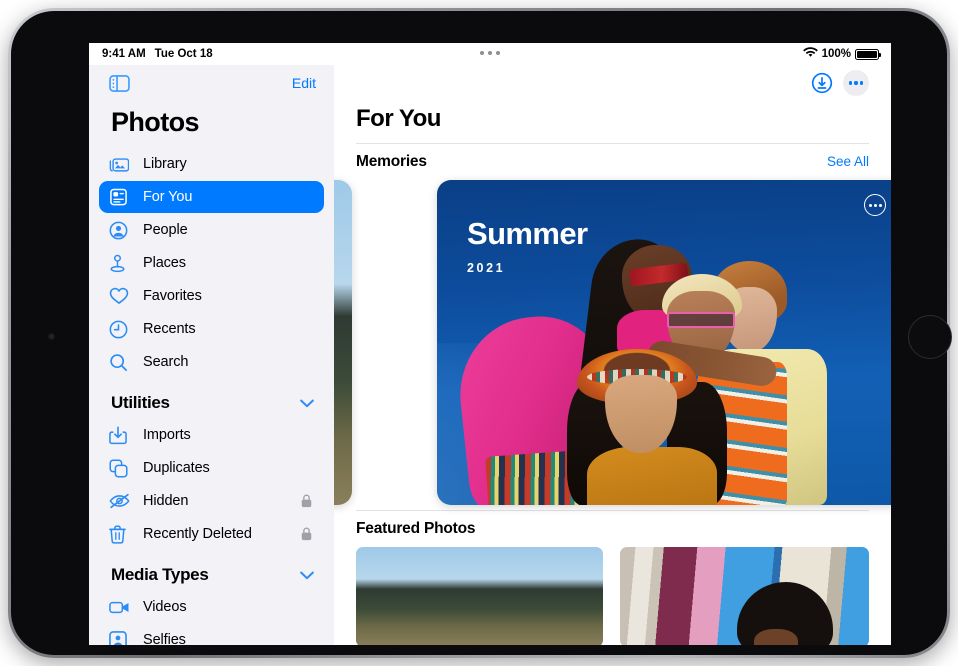  What do you see at coordinates (120, 501) in the screenshot?
I see `eye-slash-icon` at bounding box center [120, 501].